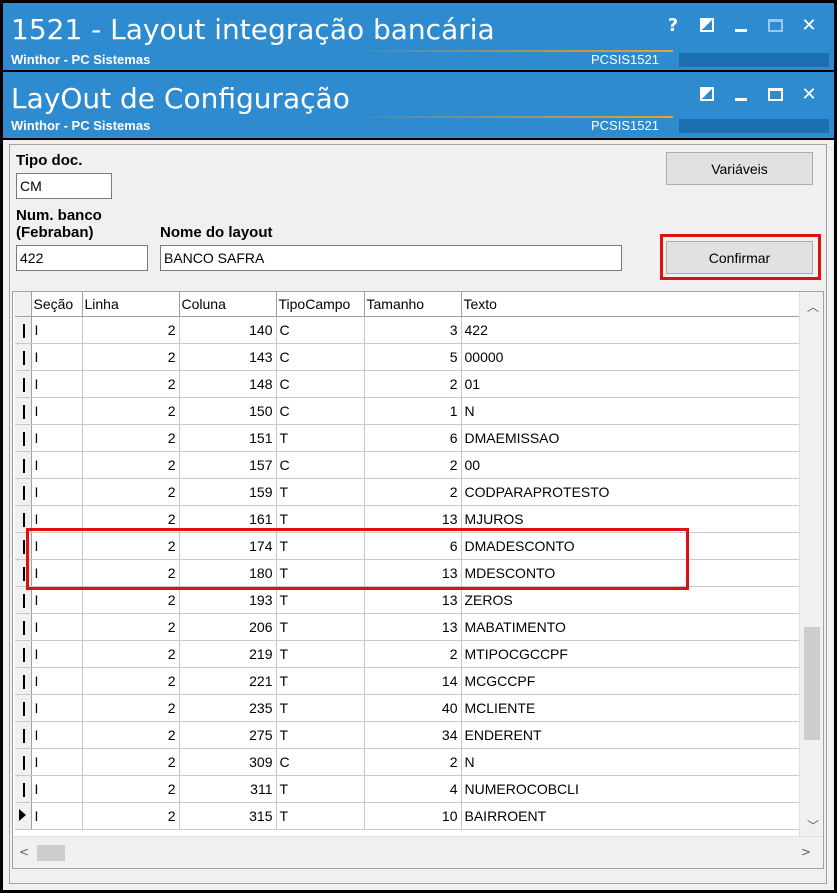  I want to click on tipo-doc-field: CM, so click(64, 186).